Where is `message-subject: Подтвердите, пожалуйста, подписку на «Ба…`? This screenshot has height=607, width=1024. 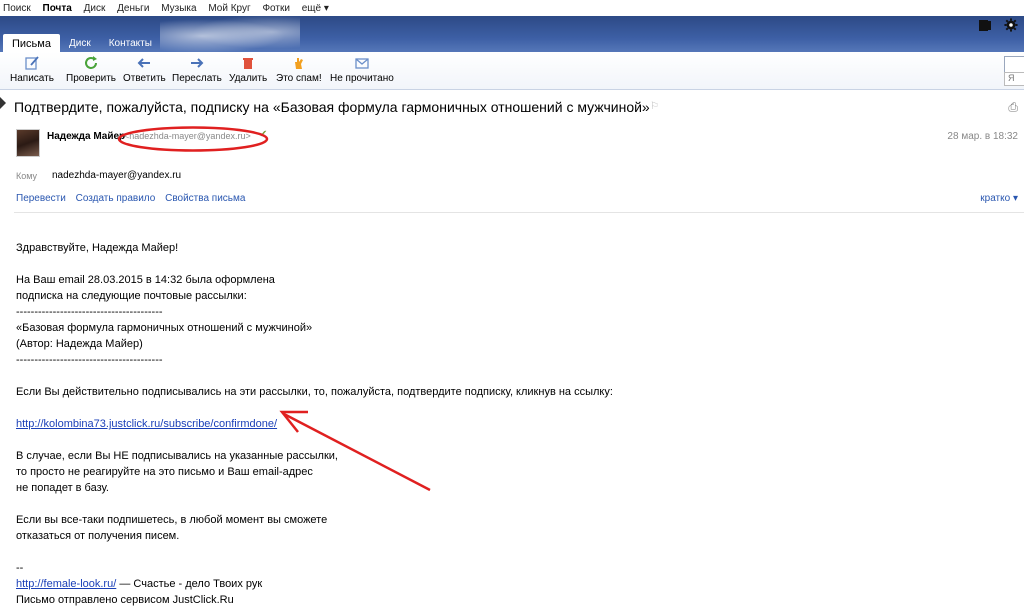
message-subject: Подтвердите, пожалуйста, подписку на «Ба… is located at coordinates (332, 107).